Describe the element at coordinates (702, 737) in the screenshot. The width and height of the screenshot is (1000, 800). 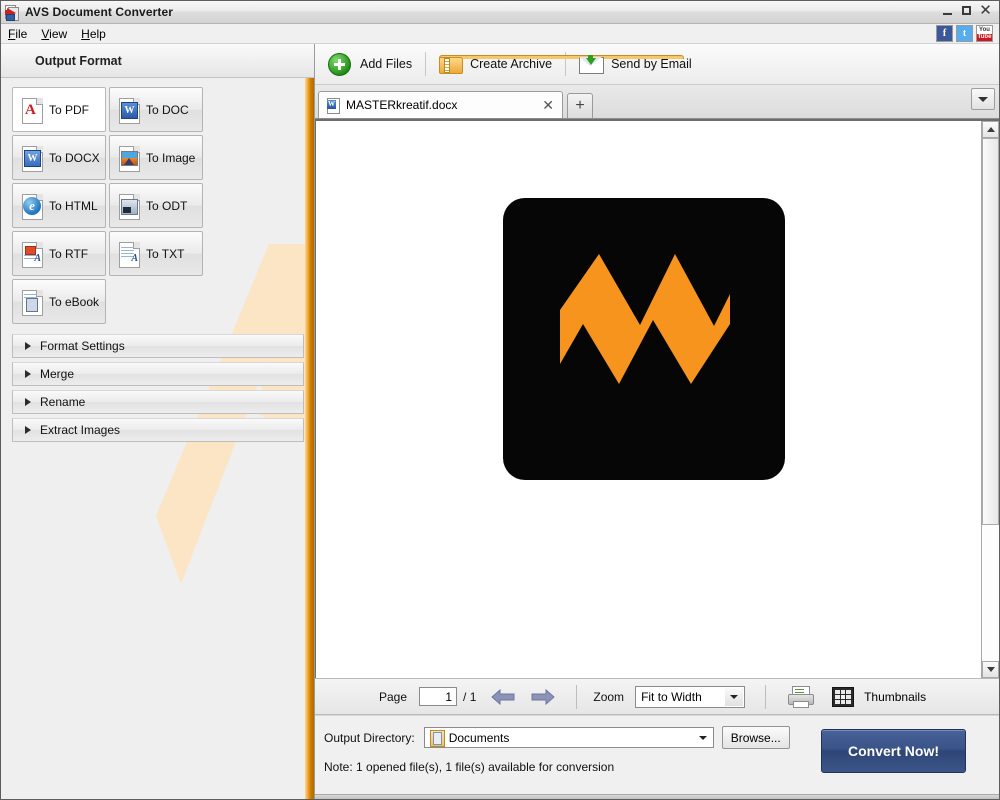
I see `output-directory-dropdown-arrow` at that location.